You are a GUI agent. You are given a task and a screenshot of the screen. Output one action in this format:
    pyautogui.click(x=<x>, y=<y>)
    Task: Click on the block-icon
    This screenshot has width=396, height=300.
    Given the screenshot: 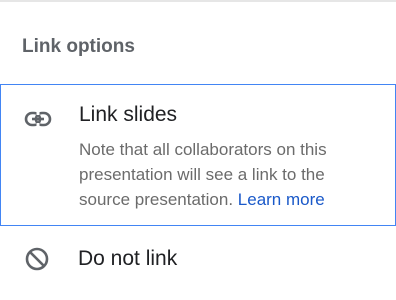 What is the action you would take?
    pyautogui.click(x=37, y=259)
    